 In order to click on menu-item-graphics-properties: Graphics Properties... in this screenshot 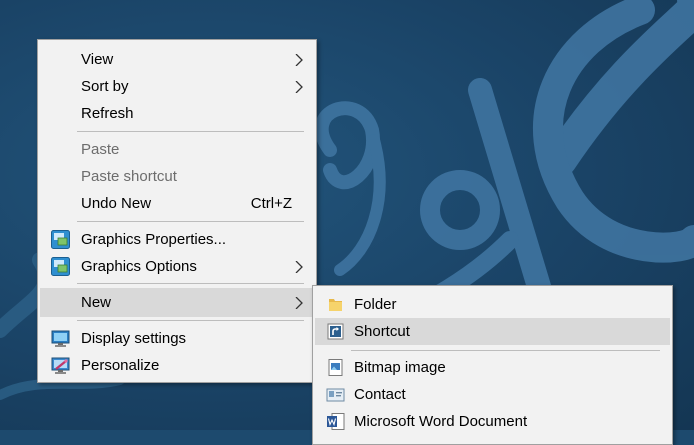, I will do `click(177, 239)`.